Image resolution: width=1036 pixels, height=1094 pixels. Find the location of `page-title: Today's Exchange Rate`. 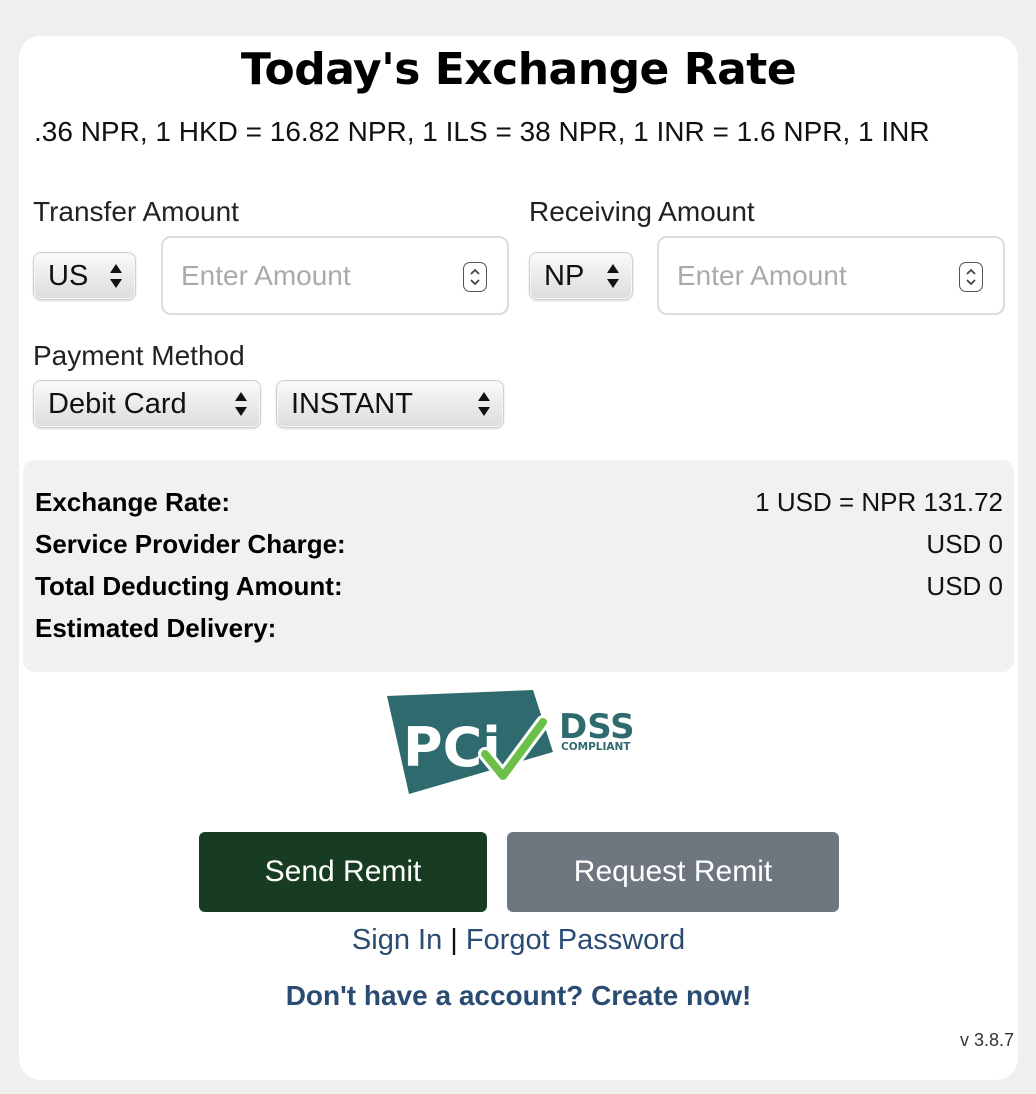

page-title: Today's Exchange Rate is located at coordinates (518, 69).